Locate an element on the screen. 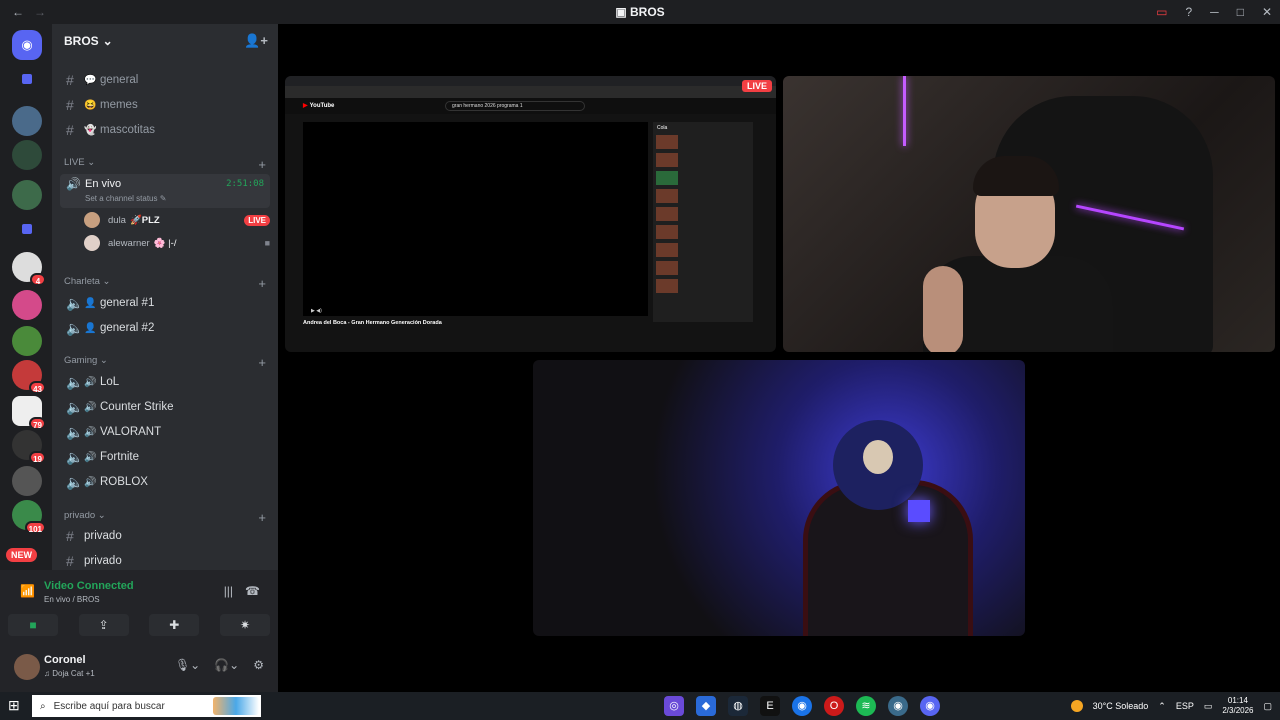  voice-channel-roblox: 🔈 🔊 ROBLOX is located at coordinates (165, 482).